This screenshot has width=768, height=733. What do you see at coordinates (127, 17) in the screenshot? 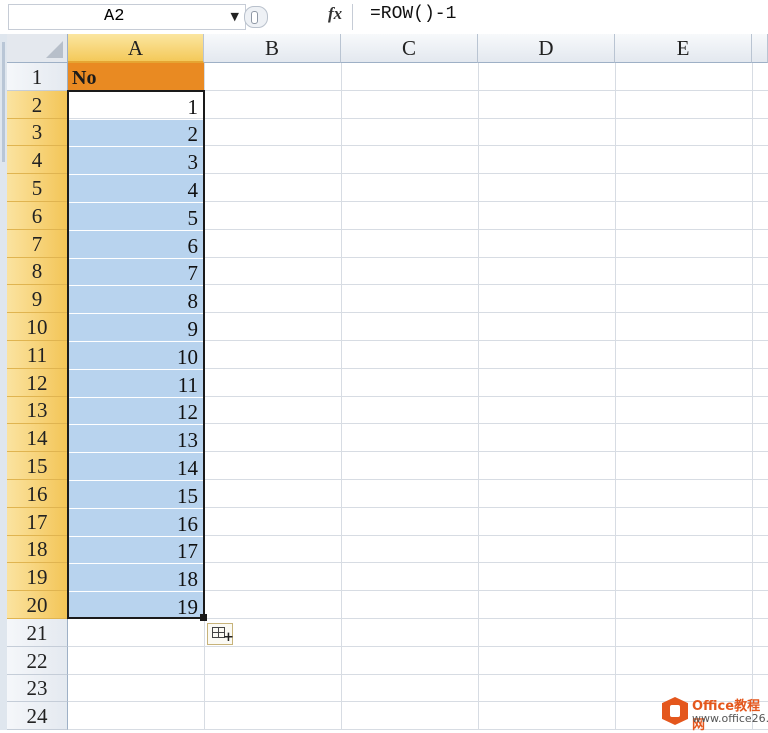
I see `name-box: A2 ▼` at bounding box center [127, 17].